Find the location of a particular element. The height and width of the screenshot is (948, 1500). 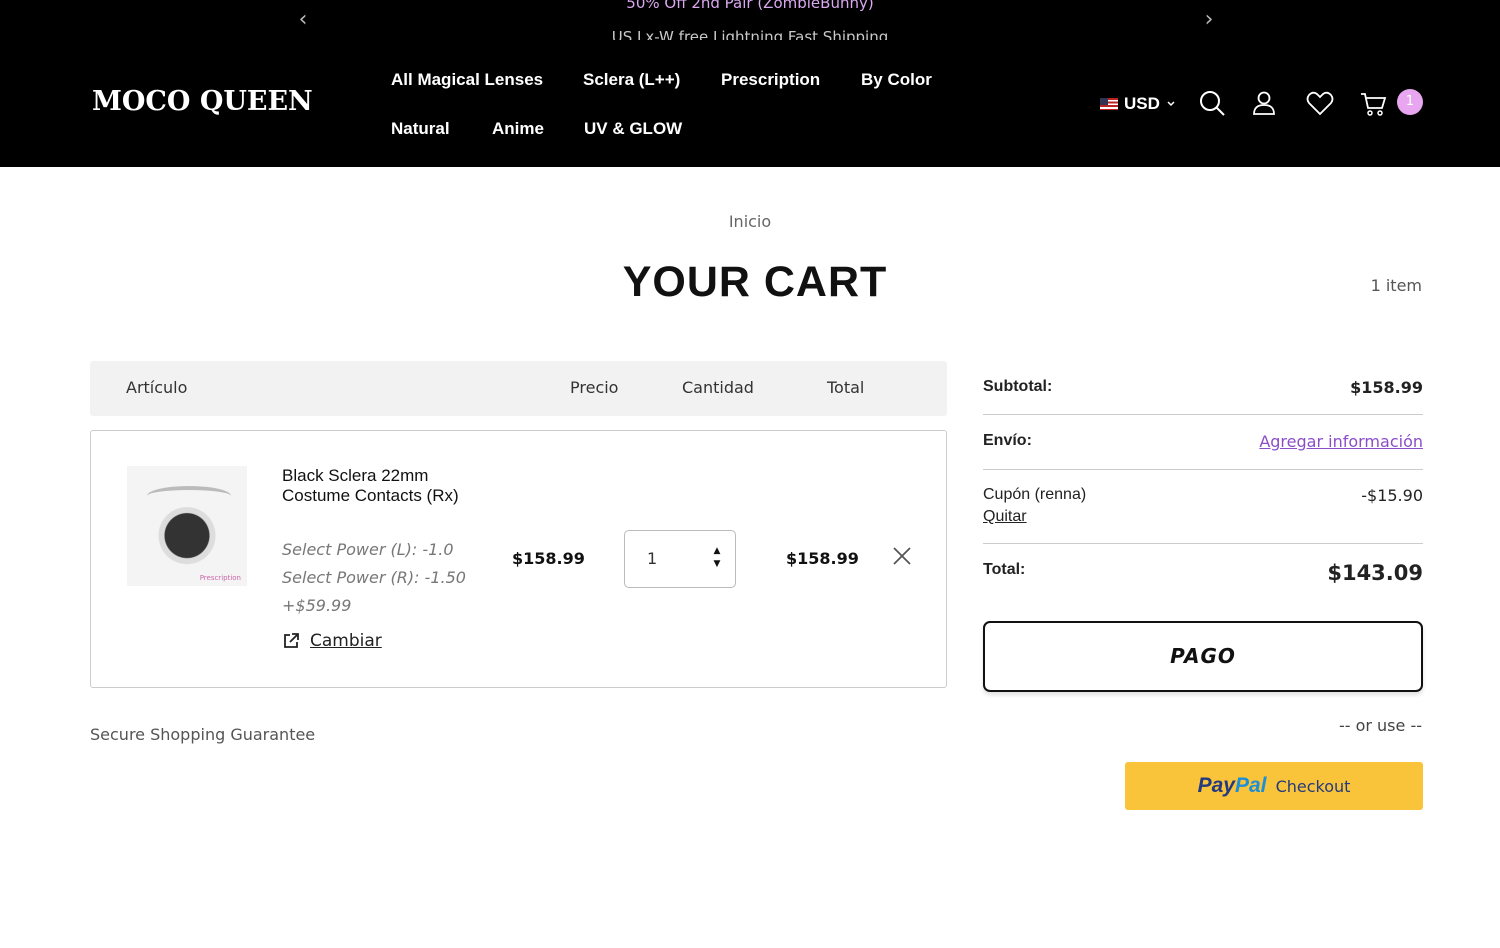

promo-text-secondary: US Lx-W free Lightning Fast Shipping is located at coordinates (750, 34).